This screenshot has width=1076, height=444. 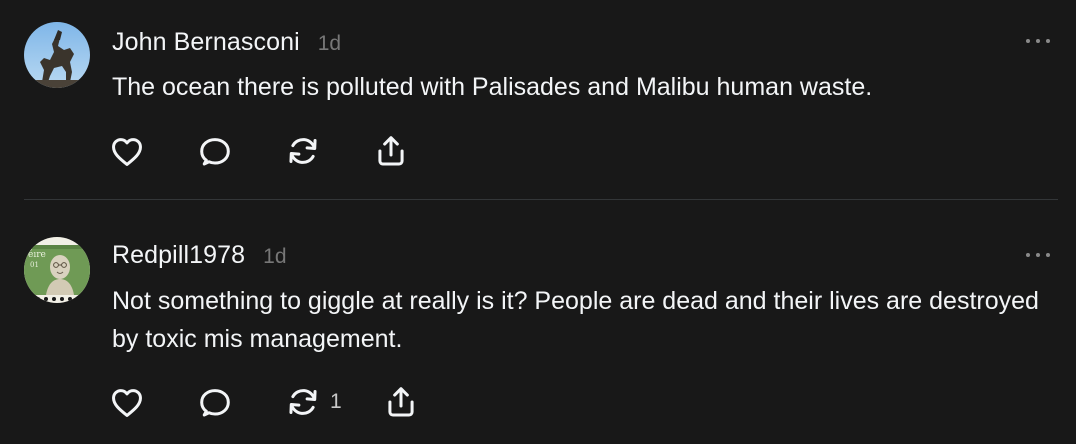 I want to click on repost-button, so click(x=328, y=151).